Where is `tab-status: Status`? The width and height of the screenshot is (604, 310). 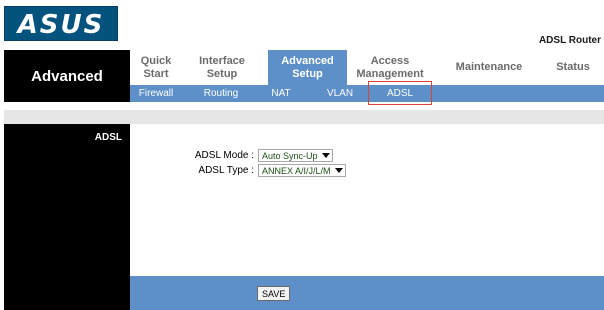
tab-status: Status is located at coordinates (573, 67).